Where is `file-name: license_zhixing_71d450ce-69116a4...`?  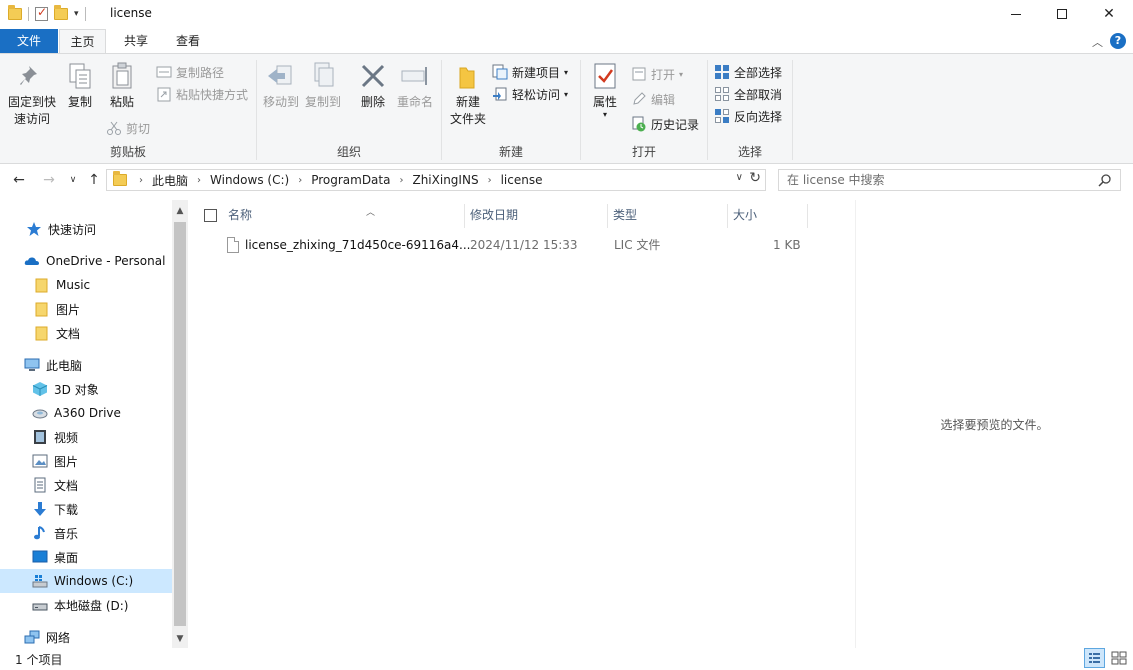
file-name: license_zhixing_71d450ce-69116a4... is located at coordinates (358, 245).